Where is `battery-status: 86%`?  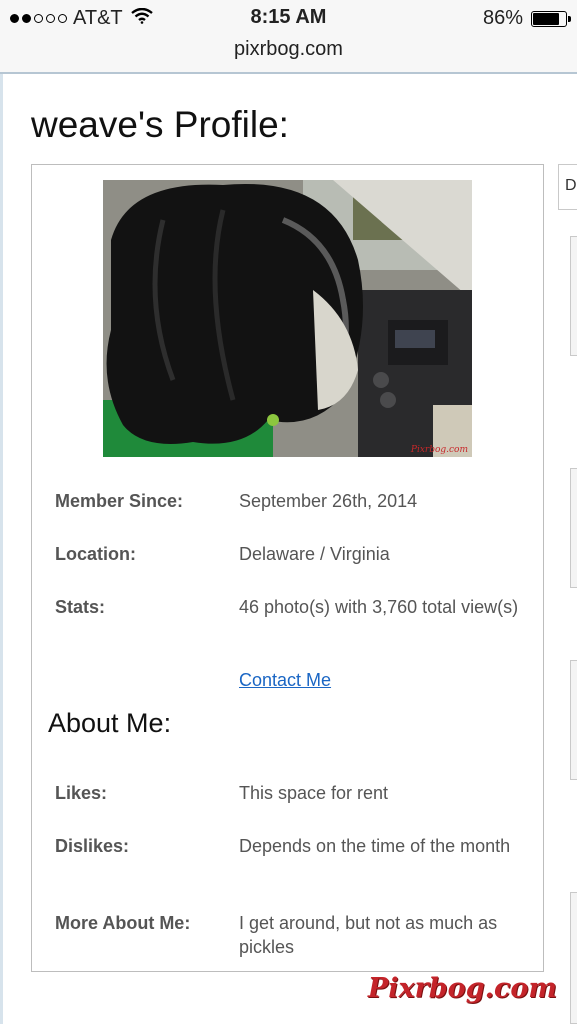
battery-status: 86% is located at coordinates (526, 18).